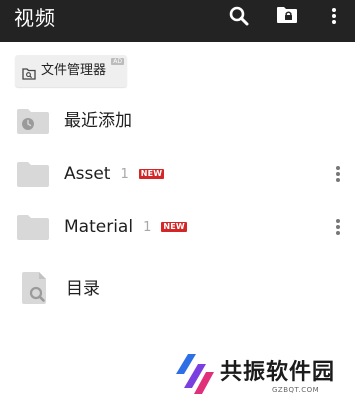 This screenshot has width=355, height=403. What do you see at coordinates (87, 174) in the screenshot?
I see `folder-name: Asset` at bounding box center [87, 174].